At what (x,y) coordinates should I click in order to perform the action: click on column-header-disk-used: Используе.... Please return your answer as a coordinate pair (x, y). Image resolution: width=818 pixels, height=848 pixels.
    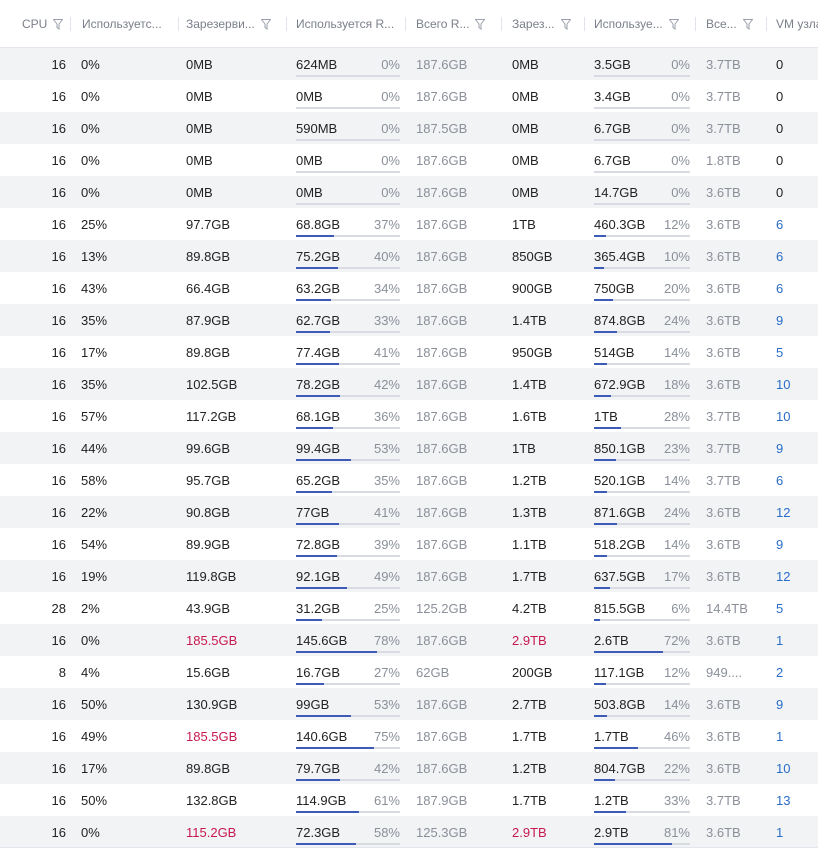
    Looking at the image, I should click on (643, 24).